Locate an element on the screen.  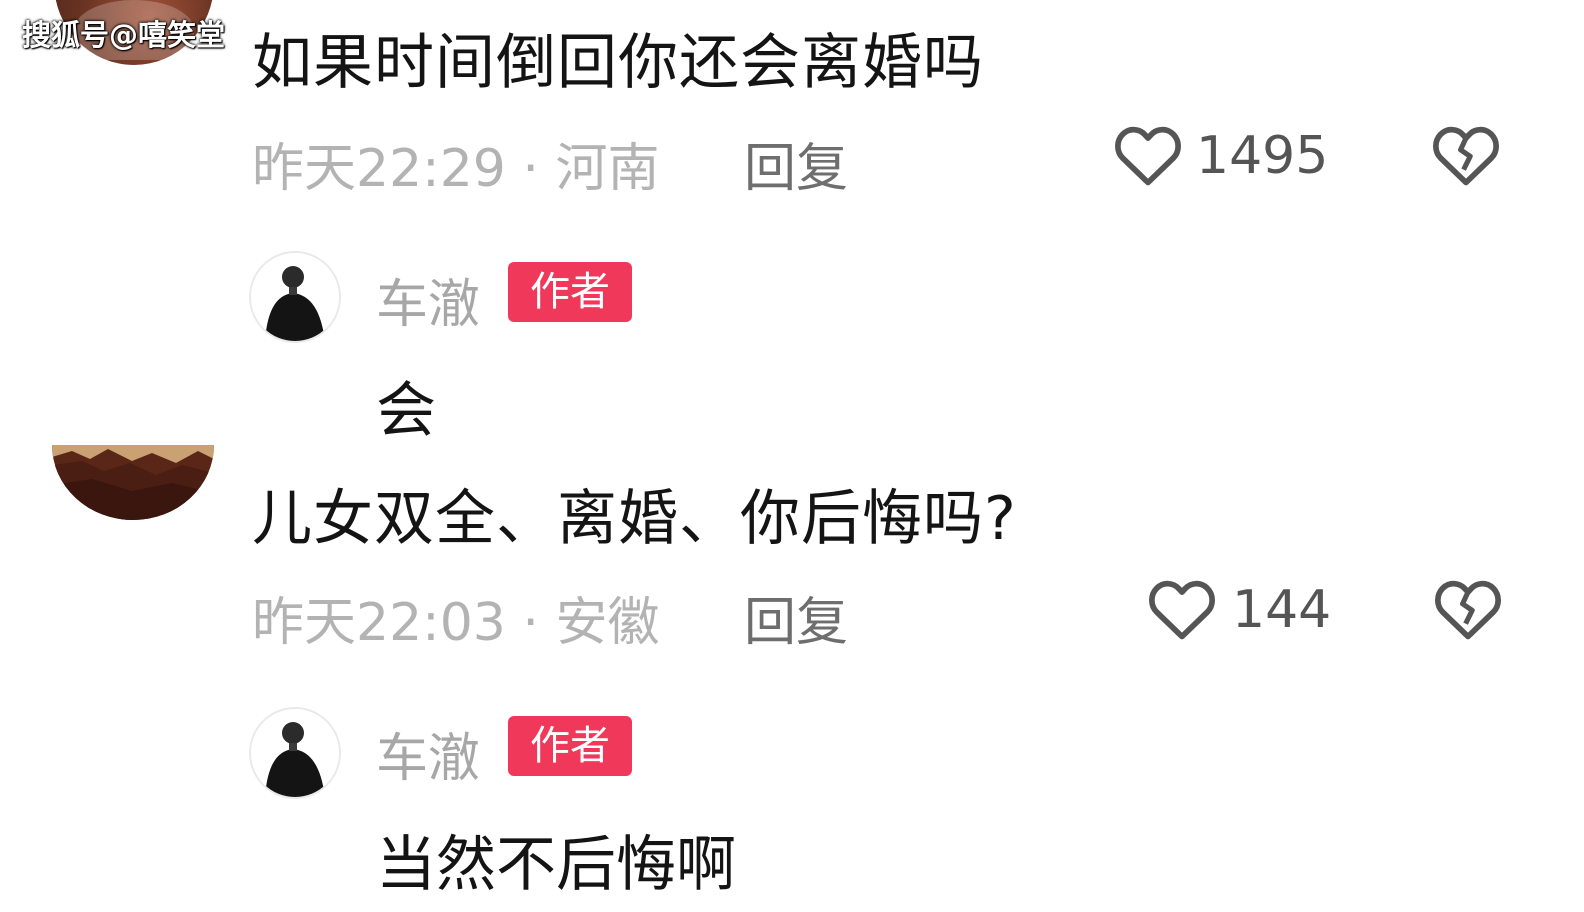
comment-time-location: 昨天22:03 · 安徽 is located at coordinates (456, 623).